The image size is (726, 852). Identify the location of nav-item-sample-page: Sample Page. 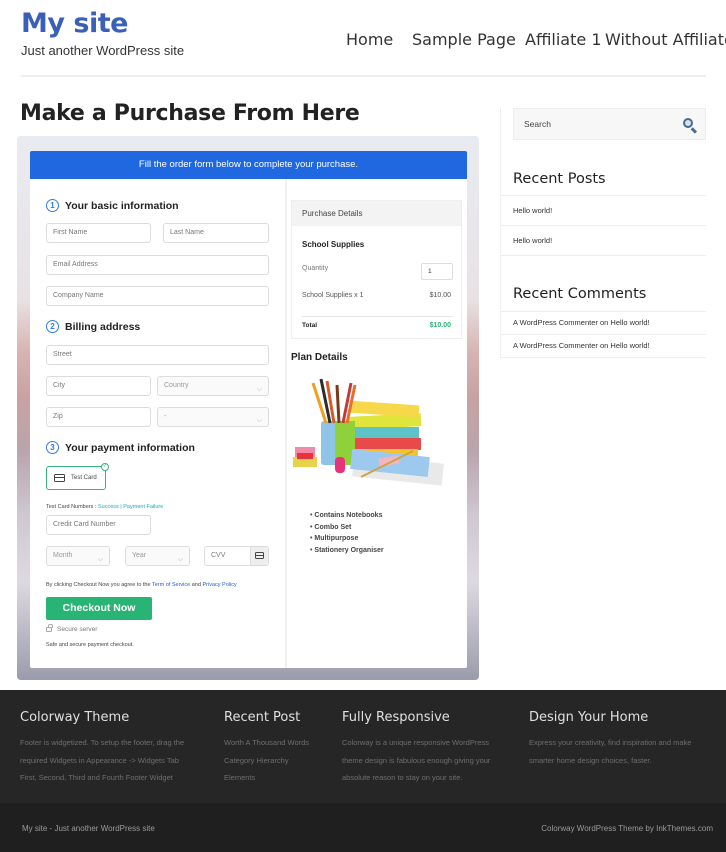
(464, 39).